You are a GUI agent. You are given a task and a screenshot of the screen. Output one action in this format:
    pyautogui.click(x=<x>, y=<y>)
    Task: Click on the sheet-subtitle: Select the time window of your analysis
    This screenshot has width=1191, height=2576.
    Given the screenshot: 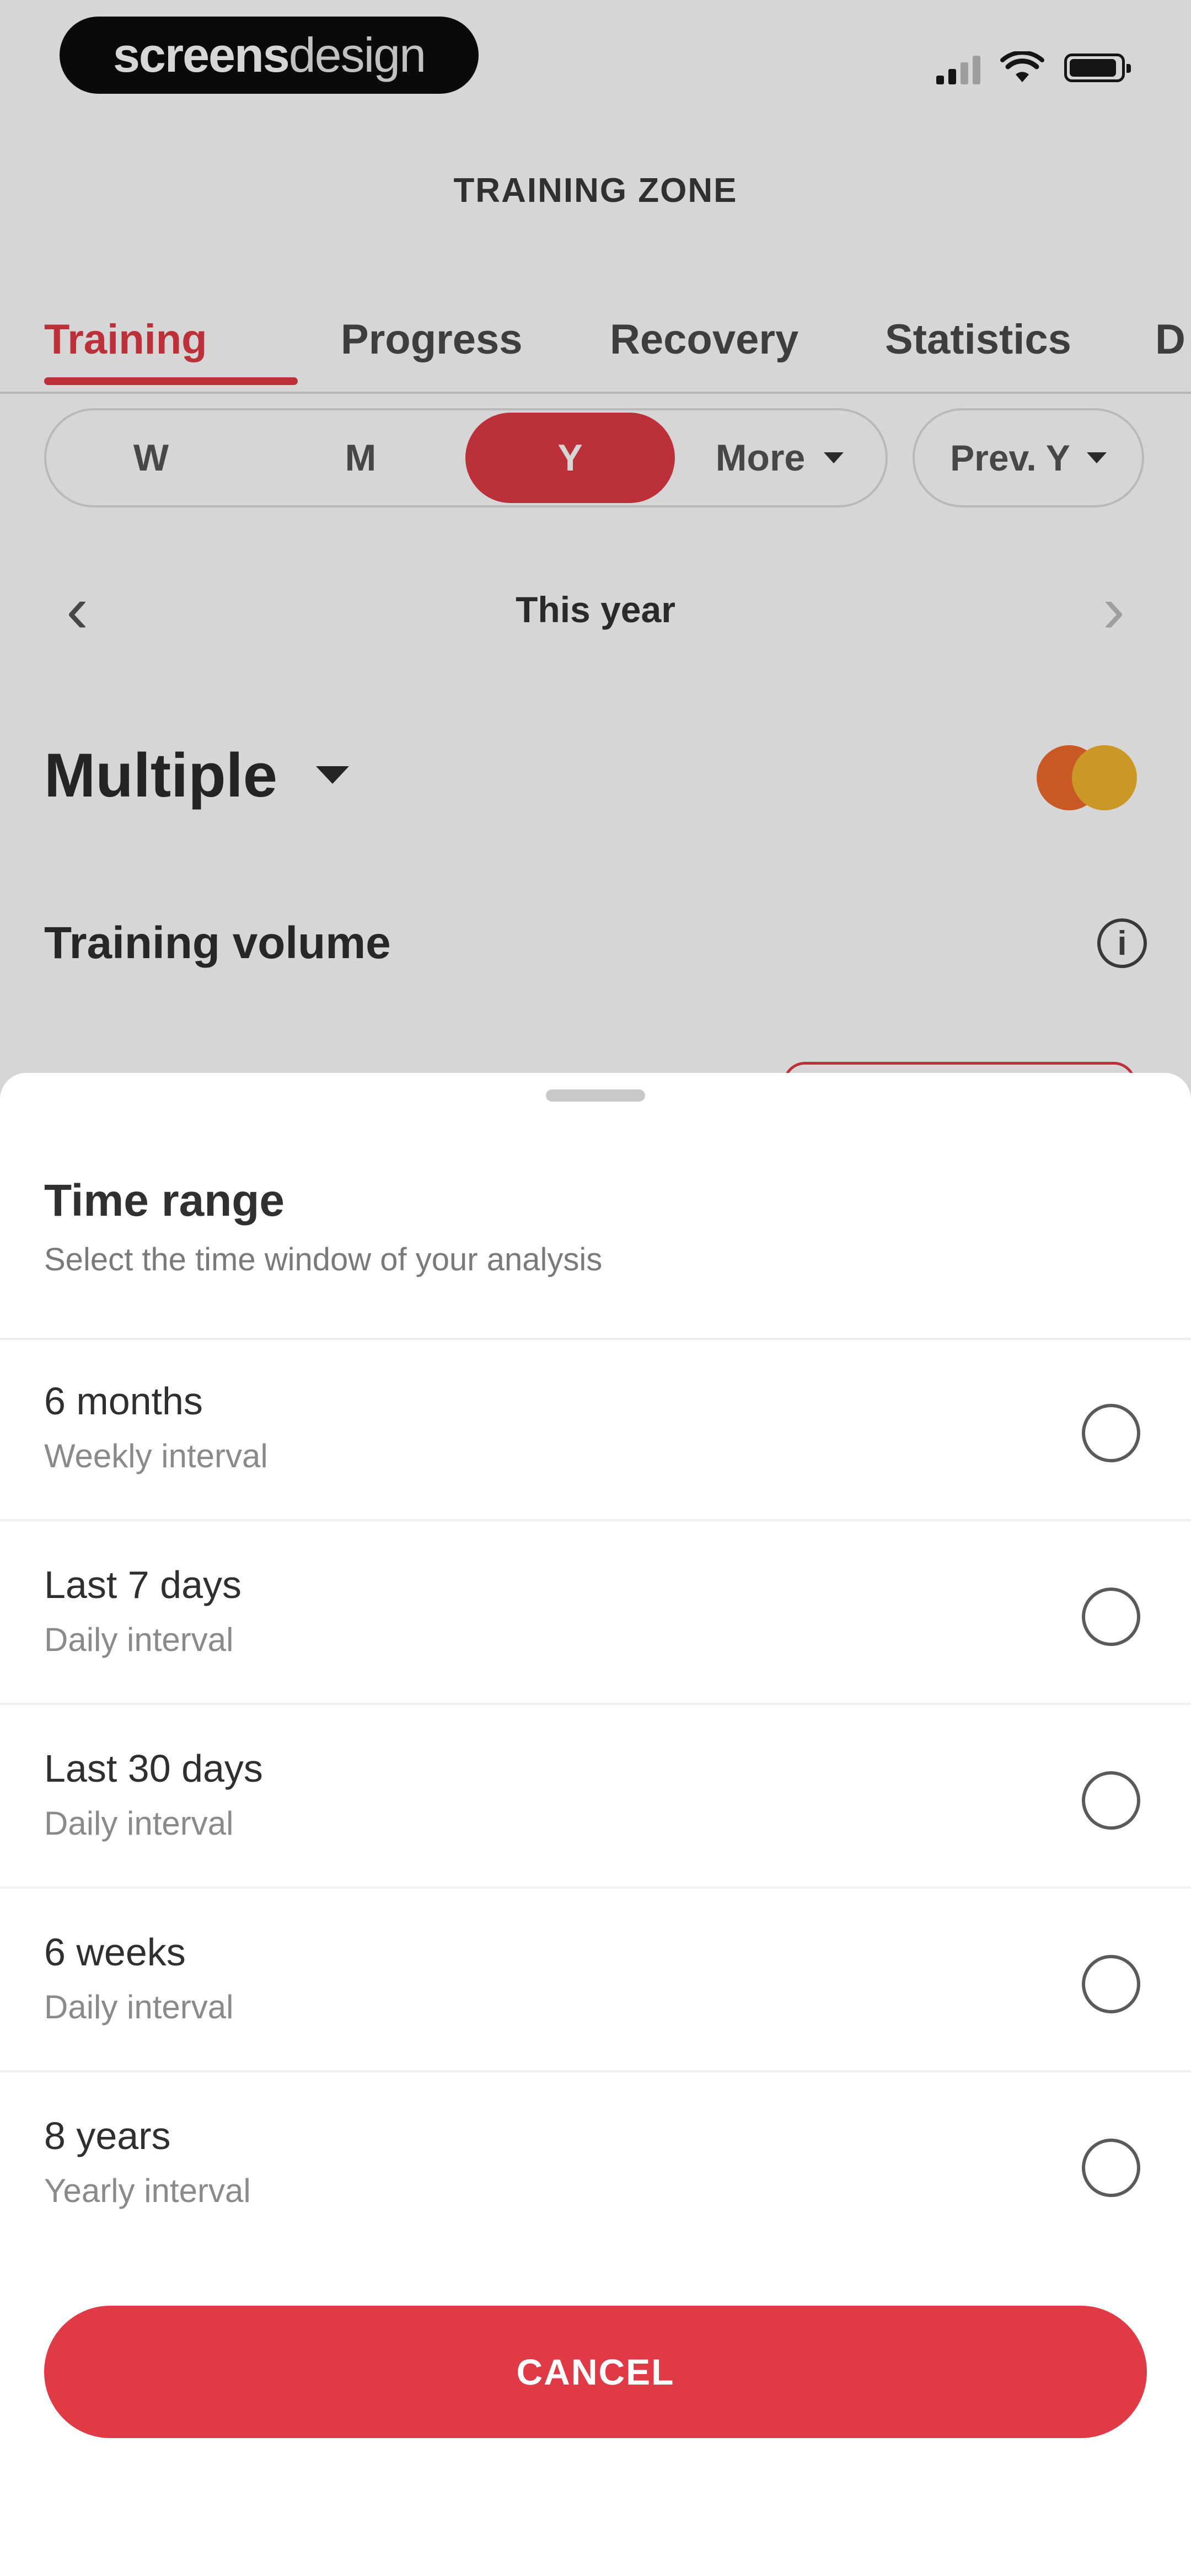 What is the action you would take?
    pyautogui.click(x=323, y=1260)
    